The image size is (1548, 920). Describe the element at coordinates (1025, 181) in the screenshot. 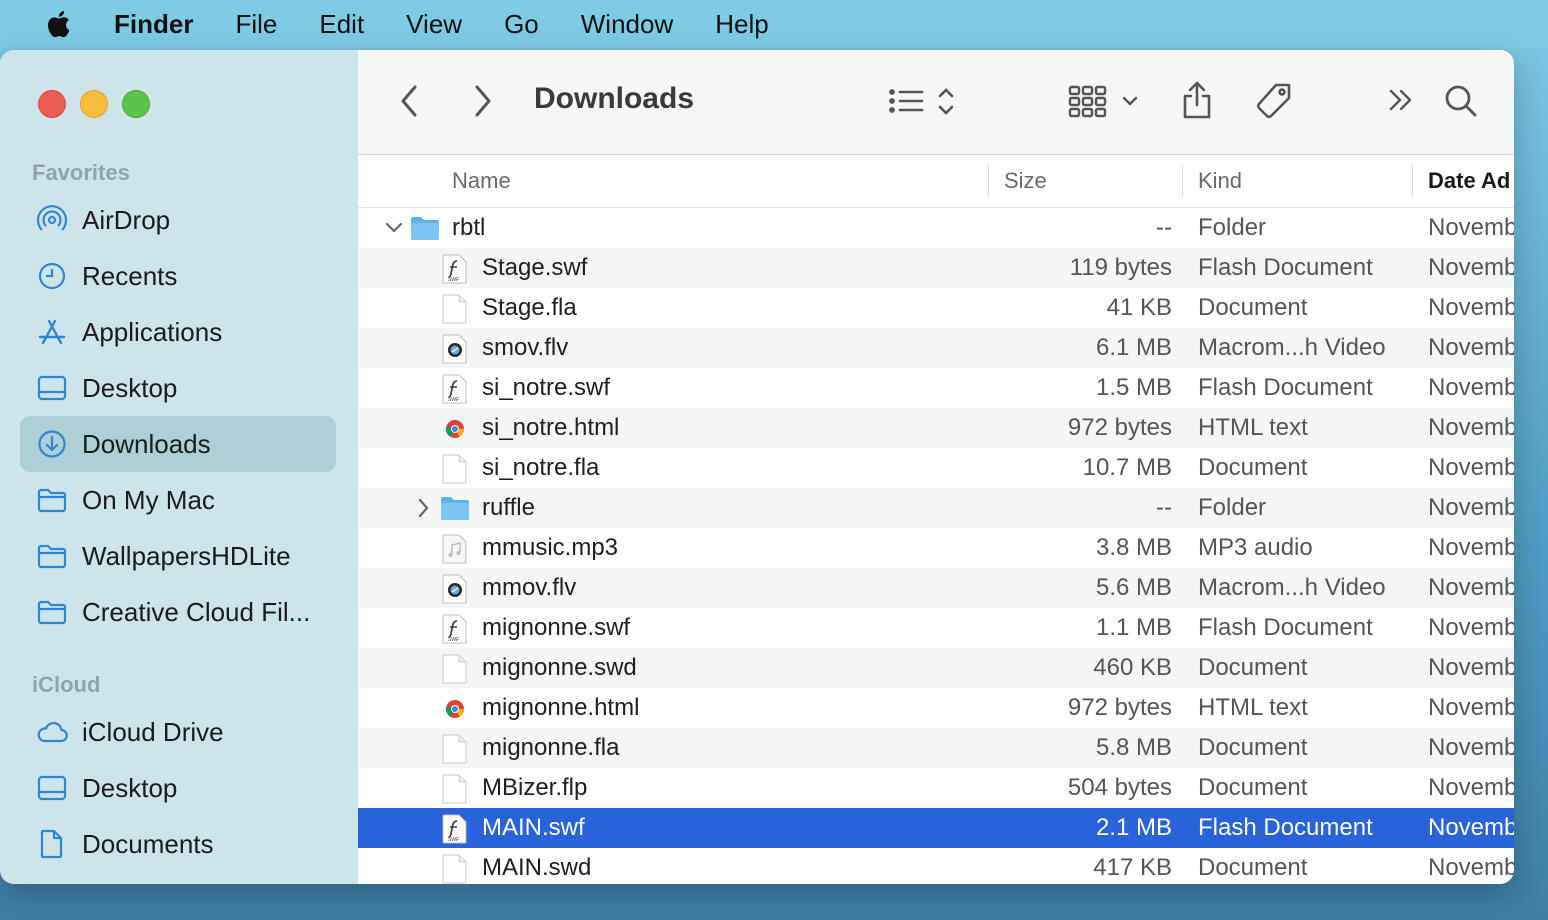

I see `column-header-size: Size` at that location.